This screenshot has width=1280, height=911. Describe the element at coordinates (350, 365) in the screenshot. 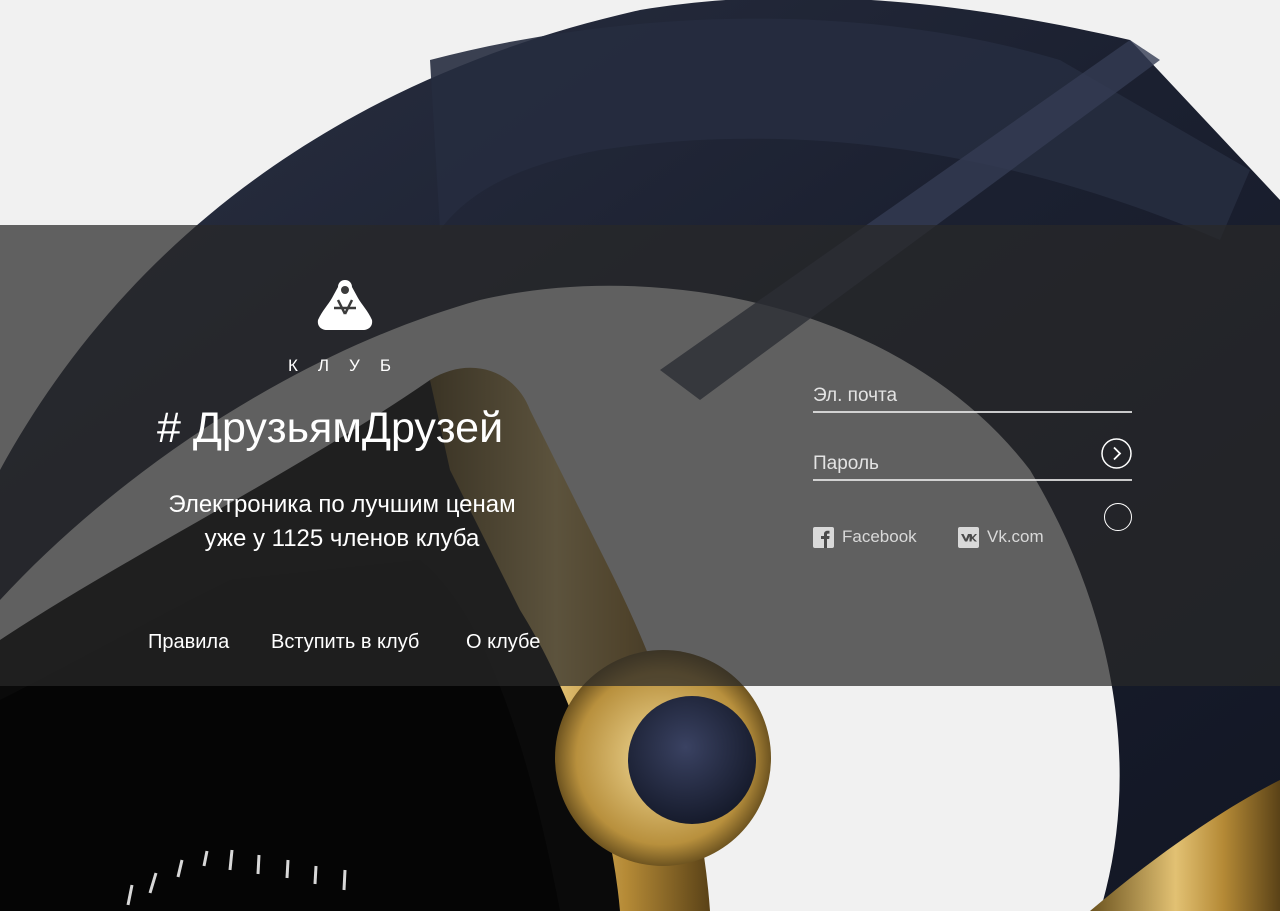

I see `brand-name: КЛУБ` at that location.